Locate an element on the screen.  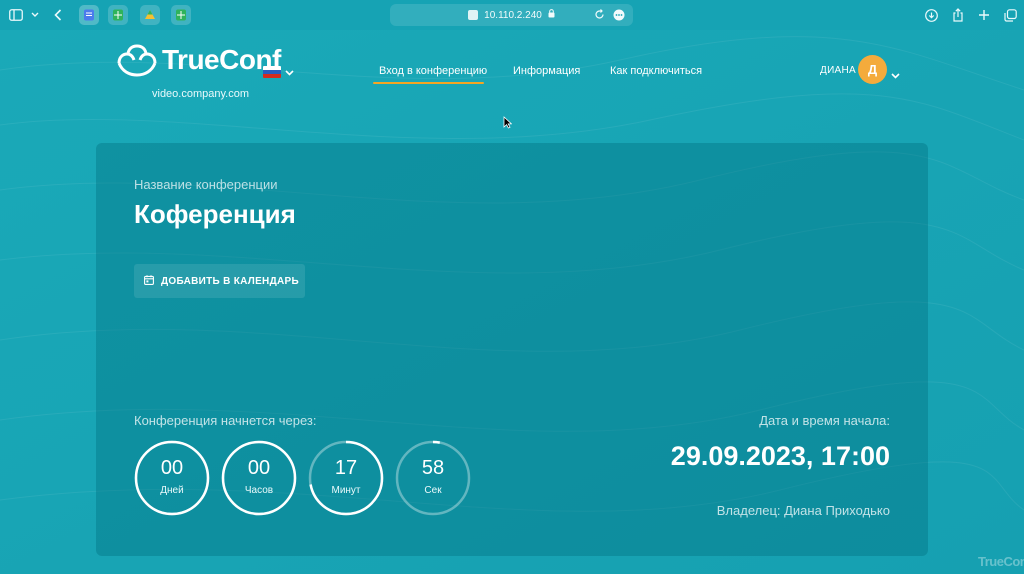
nav-join-conference: Вход в конференцию is located at coordinates (433, 71).